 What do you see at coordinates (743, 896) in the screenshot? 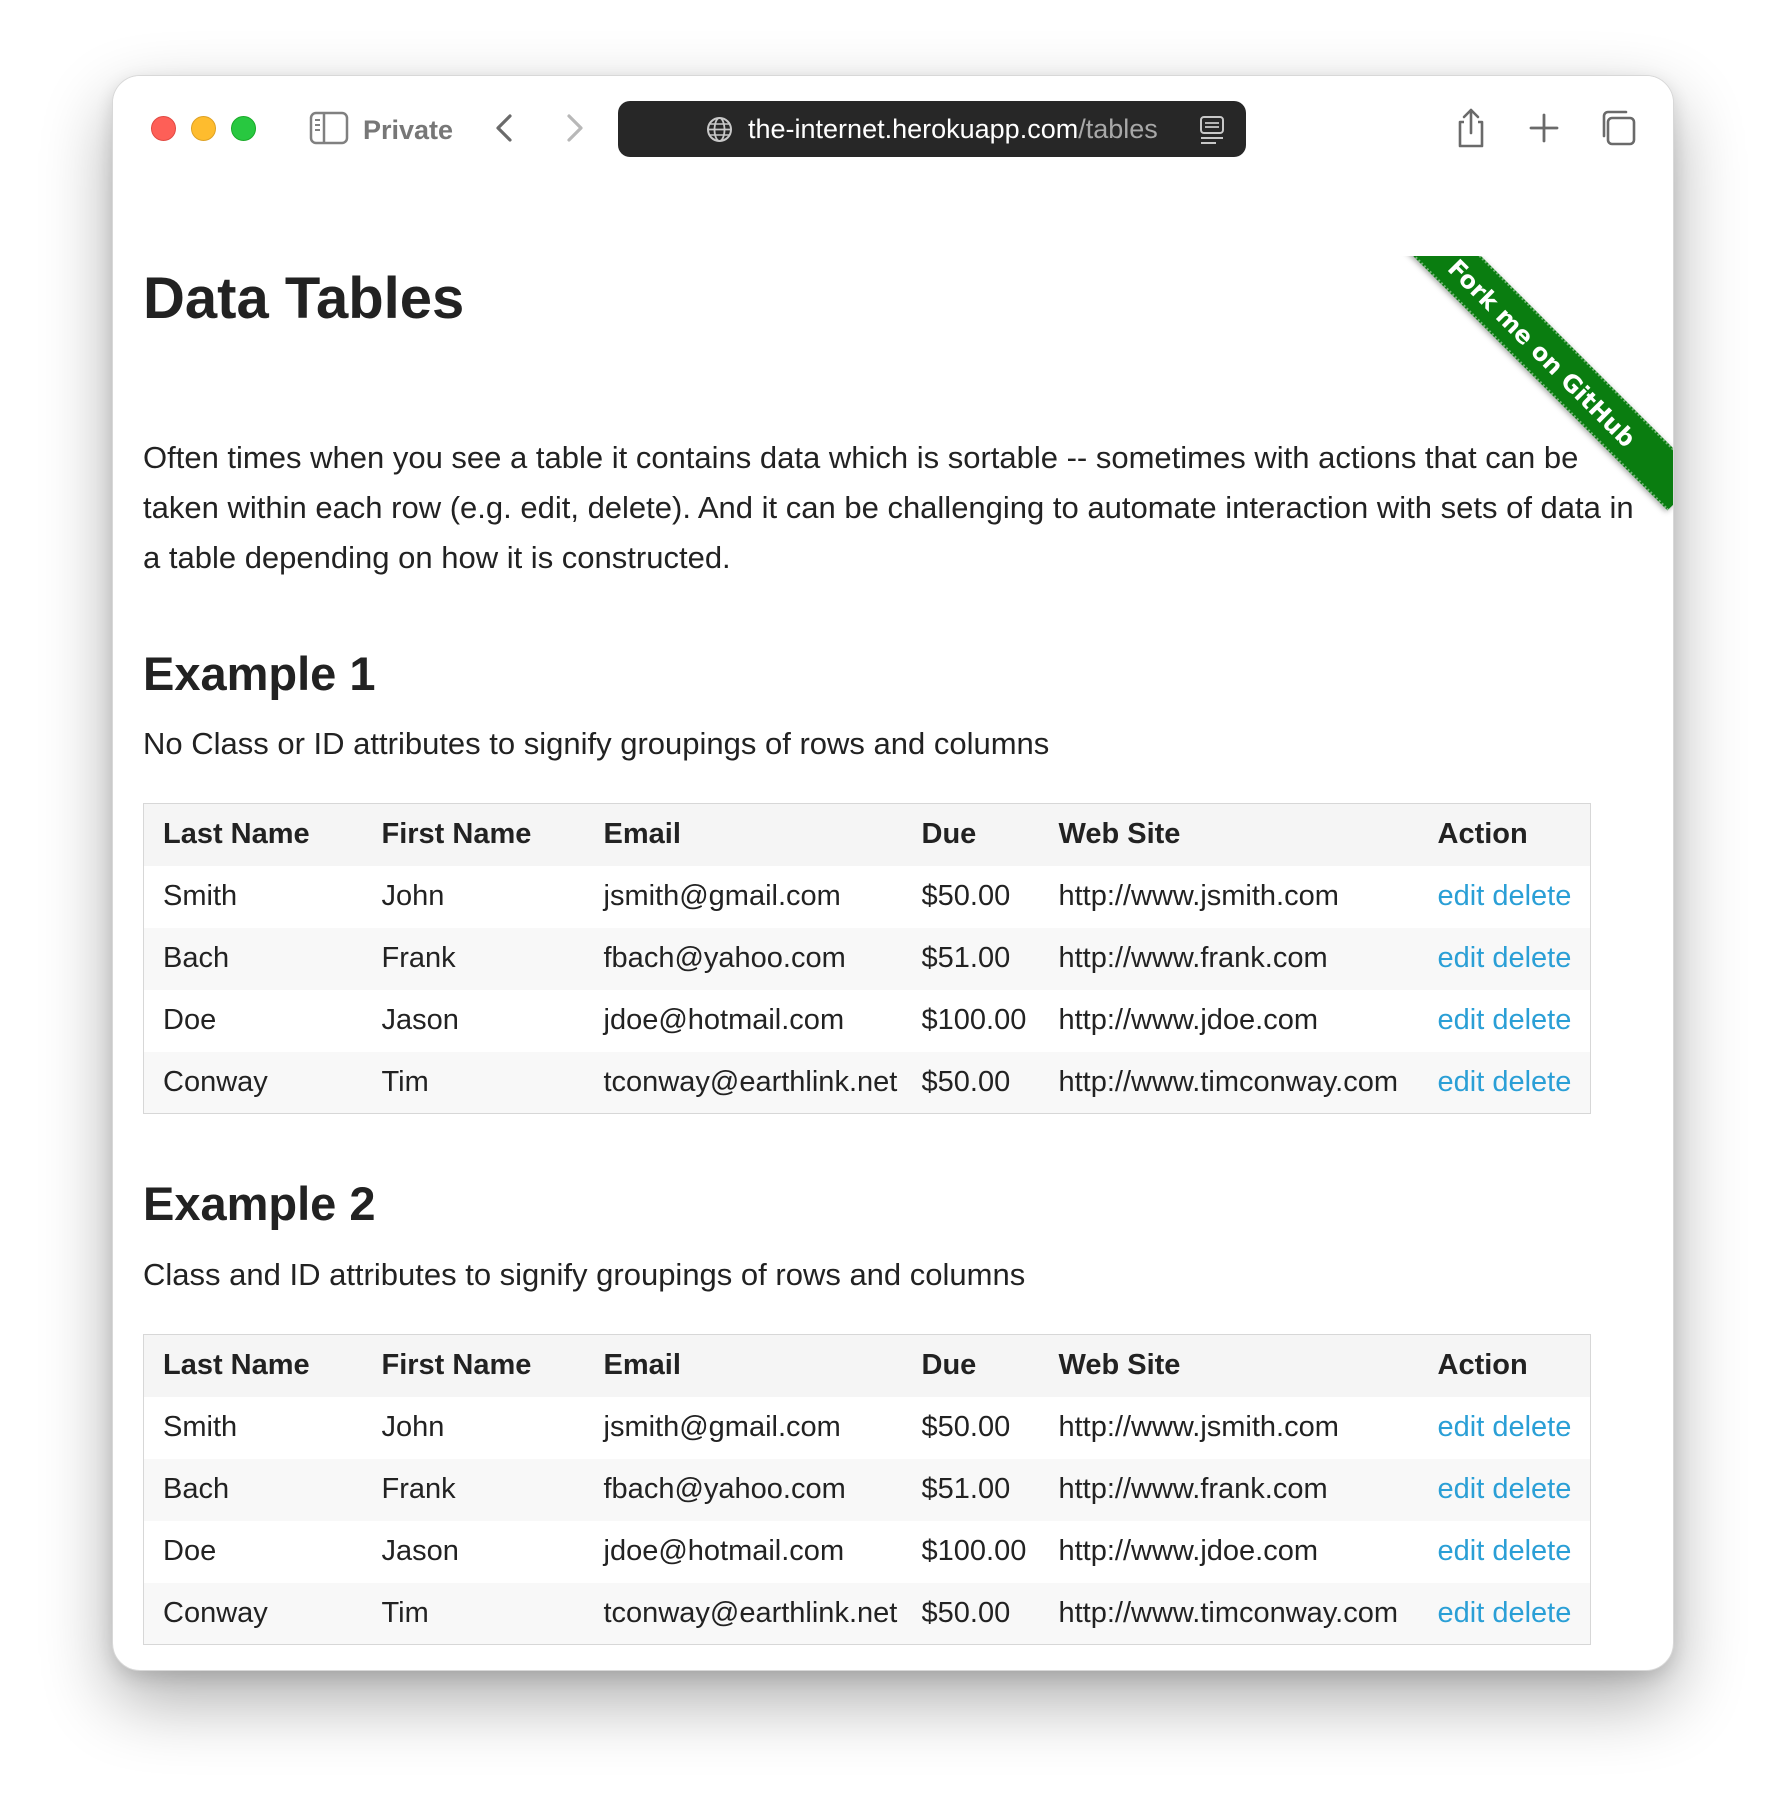
I see `cell-email: jsmith@gmail.com` at bounding box center [743, 896].